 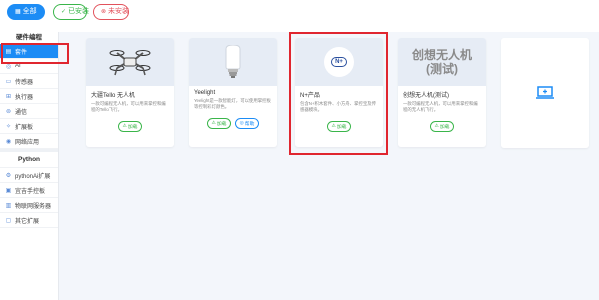 I want to click on sidebar-item-iot: ▥ 物联网服务器, so click(x=29, y=205).